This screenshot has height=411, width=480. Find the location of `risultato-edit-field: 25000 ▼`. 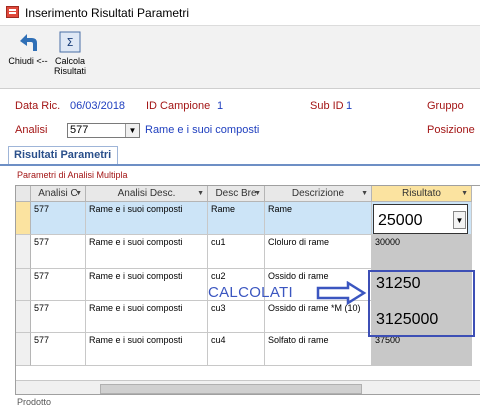

risultato-edit-field: 25000 ▼ is located at coordinates (420, 219).